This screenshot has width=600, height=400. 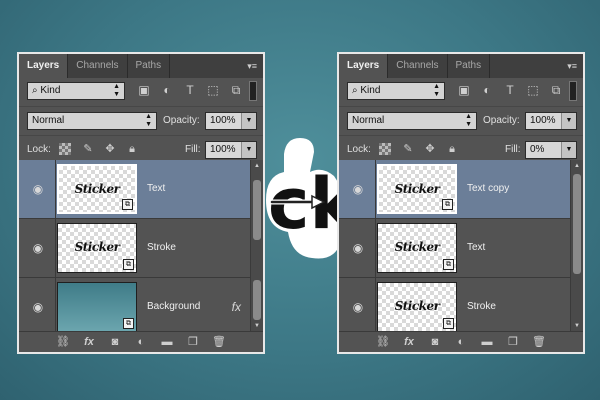 I want to click on sticker-graphic: ck, so click(x=309, y=203).